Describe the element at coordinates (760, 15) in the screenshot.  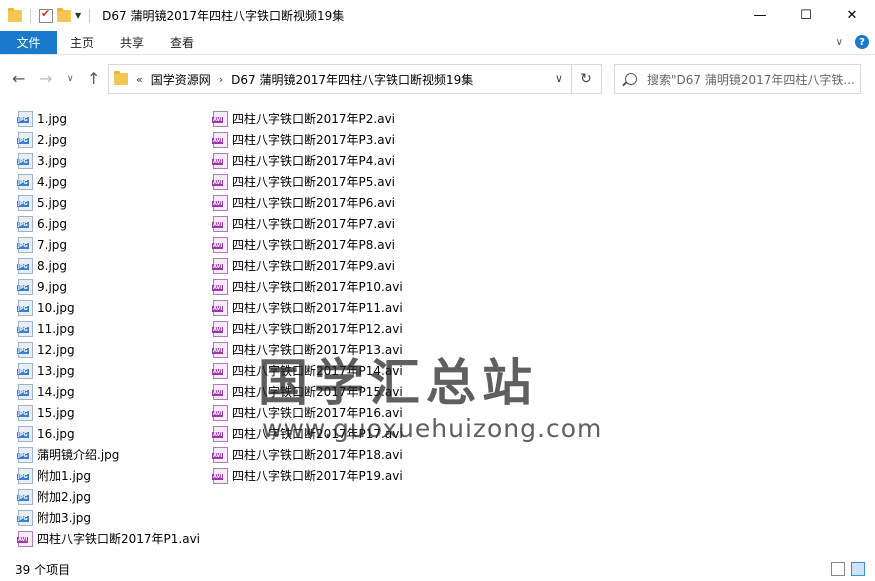
I see `minimize-button: —` at that location.